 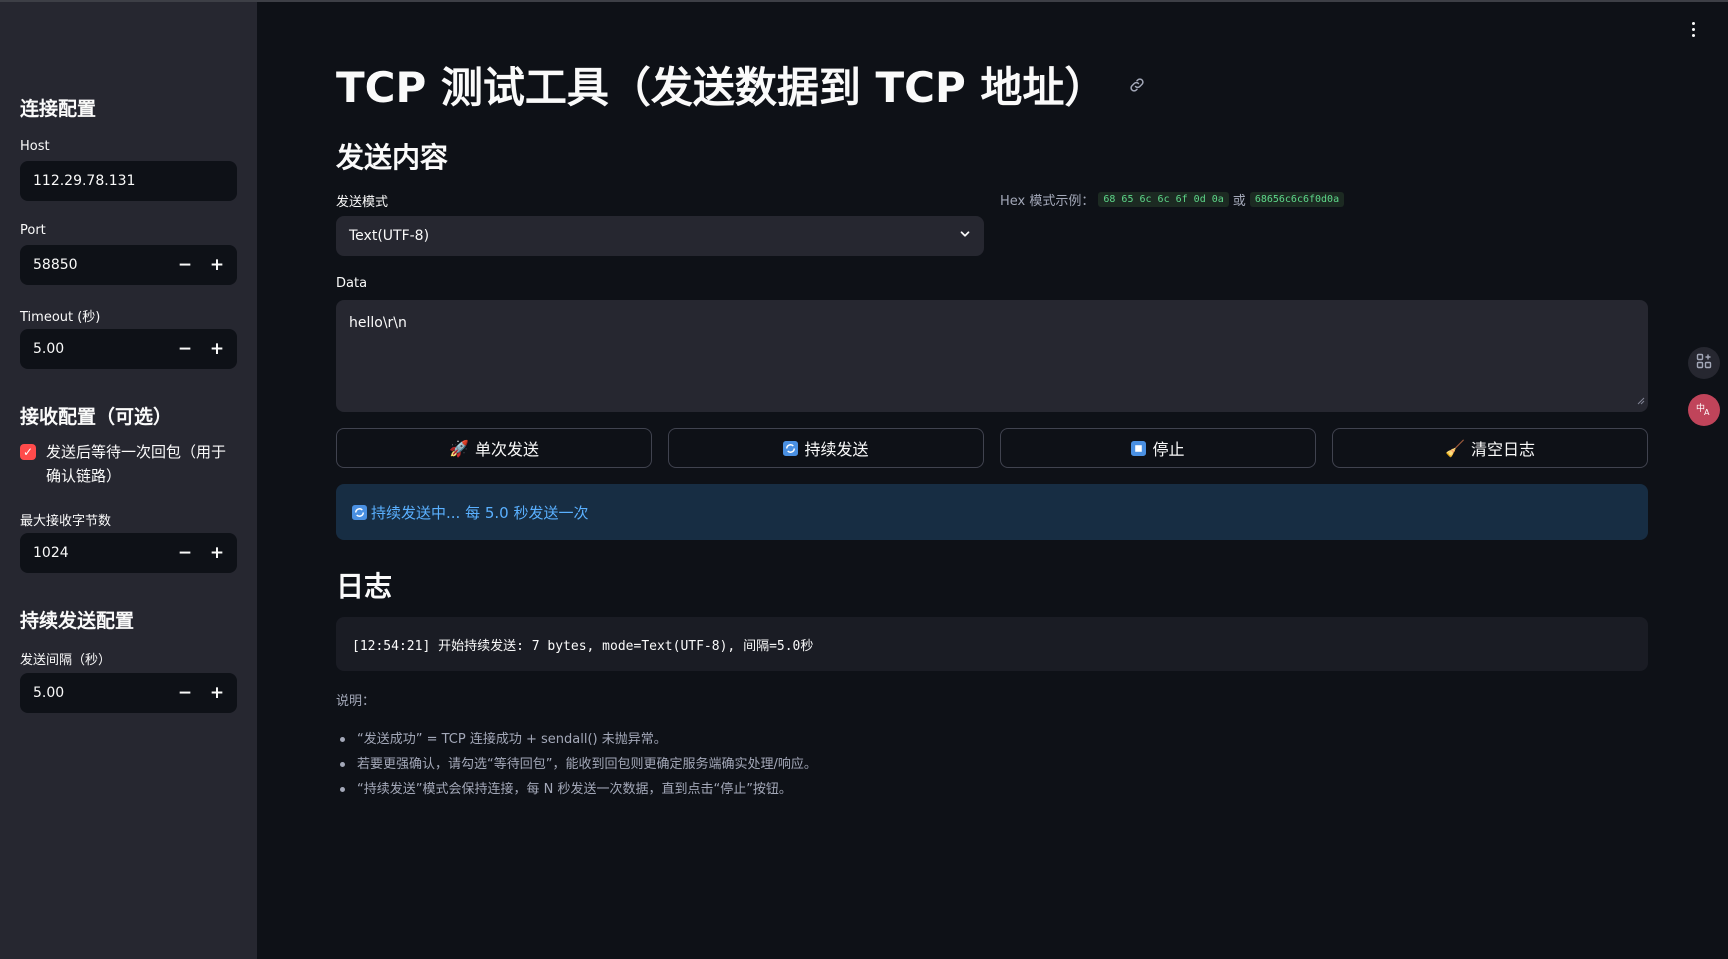 I want to click on clear-log-label: 清空日志, so click(x=1502, y=449).